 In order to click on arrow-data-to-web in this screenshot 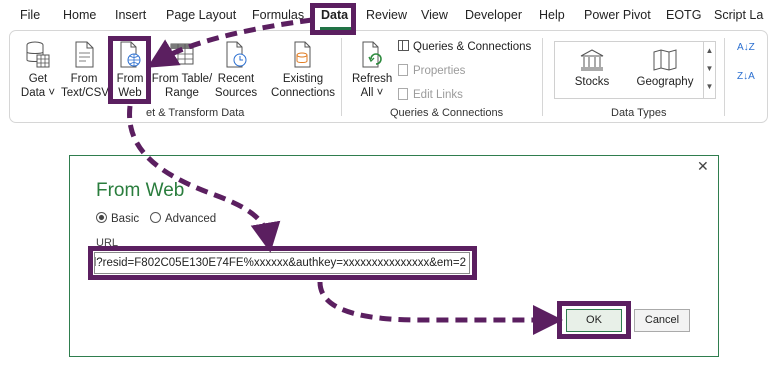, I will do `click(230, 42)`.